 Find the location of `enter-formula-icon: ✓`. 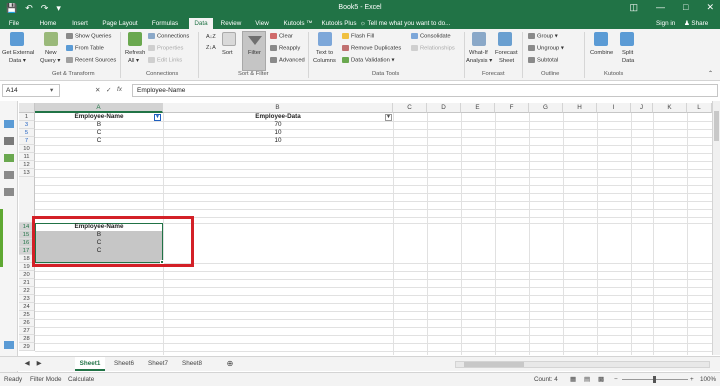

enter-formula-icon: ✓ is located at coordinates (108, 90).